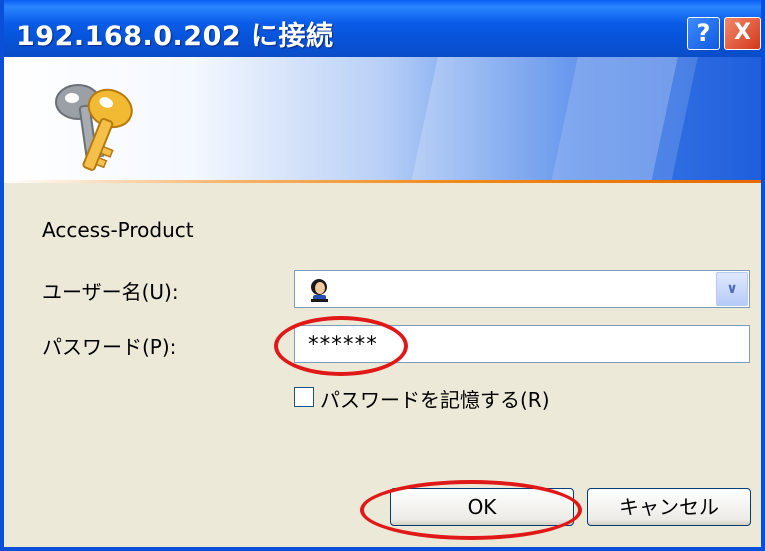  What do you see at coordinates (482, 507) in the screenshot?
I see `ok-button: OK` at bounding box center [482, 507].